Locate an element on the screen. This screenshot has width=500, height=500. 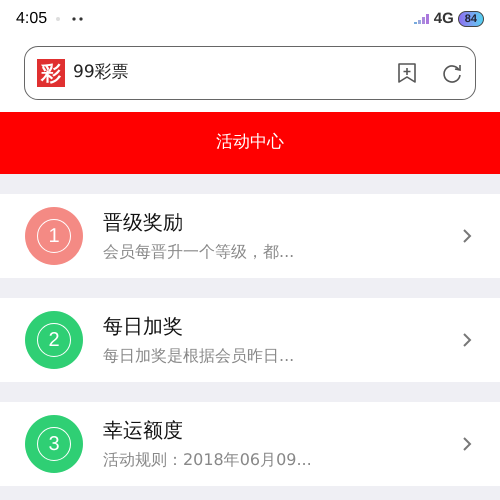
bookmark-add-icon is located at coordinates (407, 73).